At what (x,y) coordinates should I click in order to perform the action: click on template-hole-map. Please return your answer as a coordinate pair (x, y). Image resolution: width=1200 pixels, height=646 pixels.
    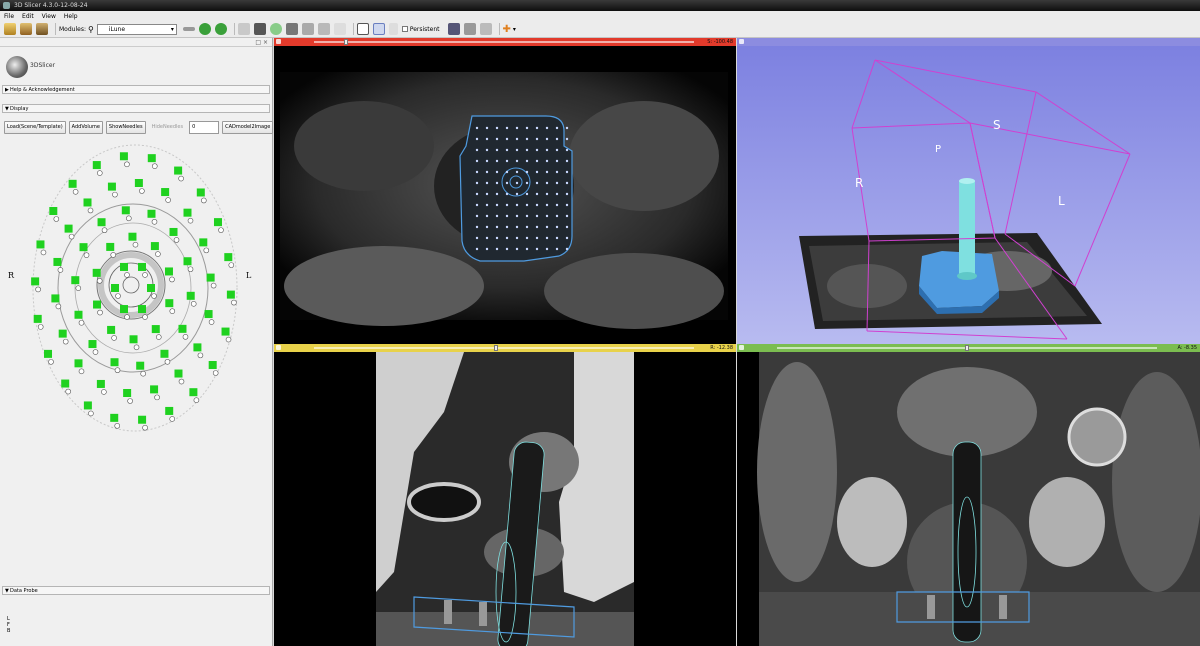
    Looking at the image, I should click on (136, 288).